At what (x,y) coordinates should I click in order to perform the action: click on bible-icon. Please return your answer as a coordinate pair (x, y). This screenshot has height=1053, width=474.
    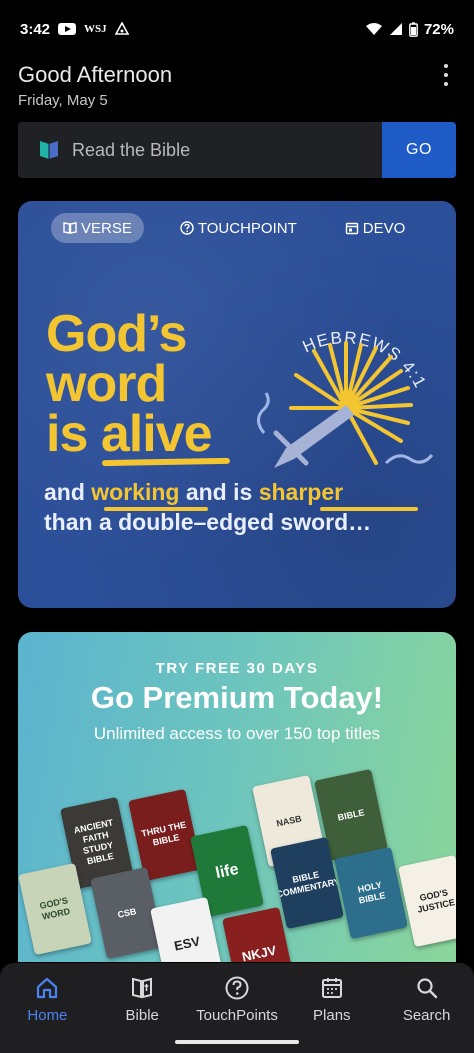
    Looking at the image, I should click on (142, 988).